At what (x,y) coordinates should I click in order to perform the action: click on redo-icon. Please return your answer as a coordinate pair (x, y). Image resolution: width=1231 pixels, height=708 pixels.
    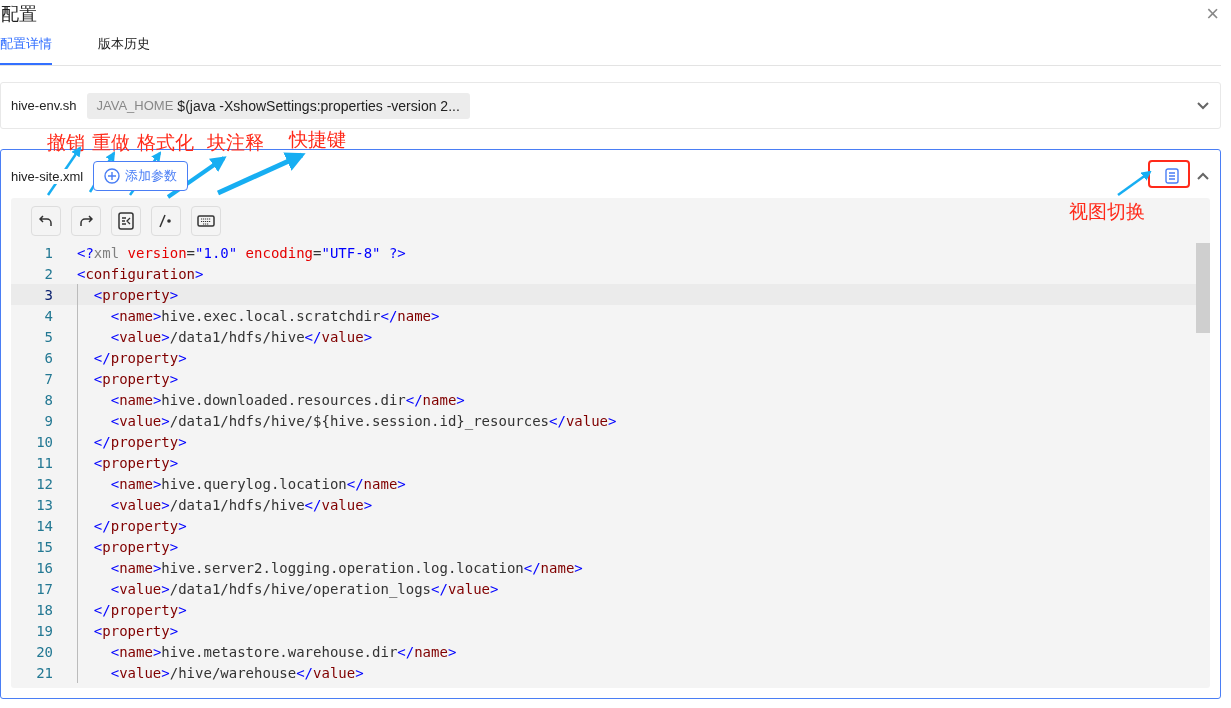
    Looking at the image, I should click on (86, 221).